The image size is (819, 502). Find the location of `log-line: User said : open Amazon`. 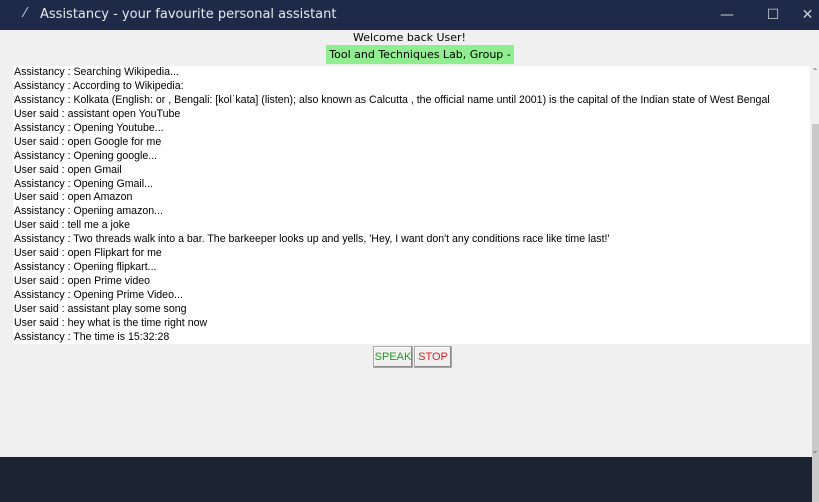

log-line: User said : open Amazon is located at coordinates (73, 197).